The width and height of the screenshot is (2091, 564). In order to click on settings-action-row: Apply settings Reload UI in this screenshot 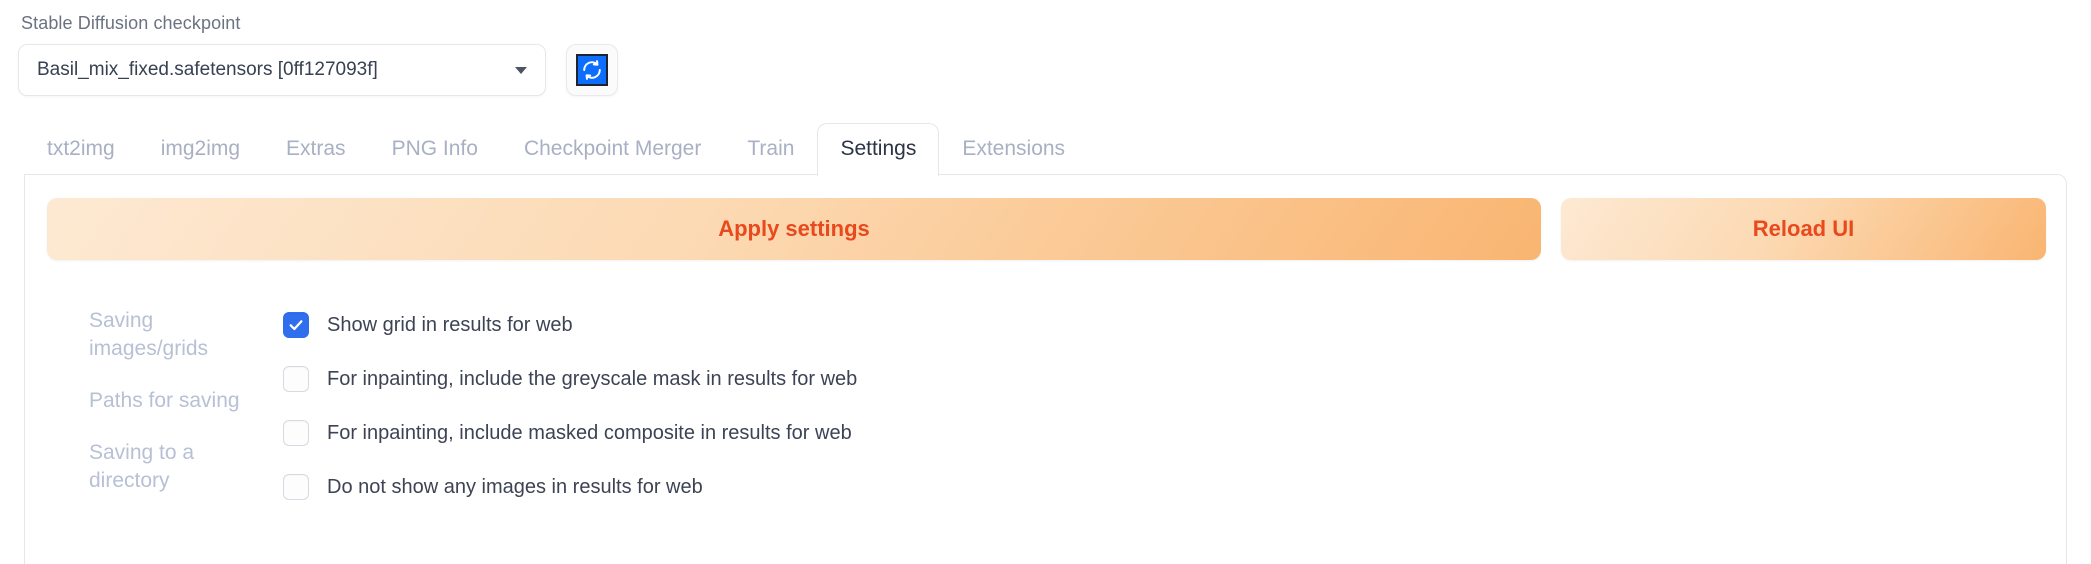, I will do `click(1046, 229)`.